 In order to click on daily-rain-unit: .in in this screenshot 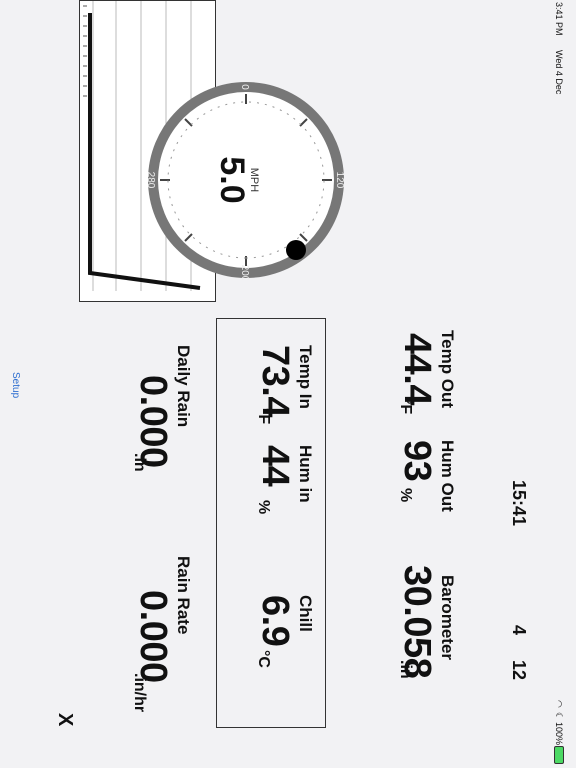, I will do `click(139, 462)`.